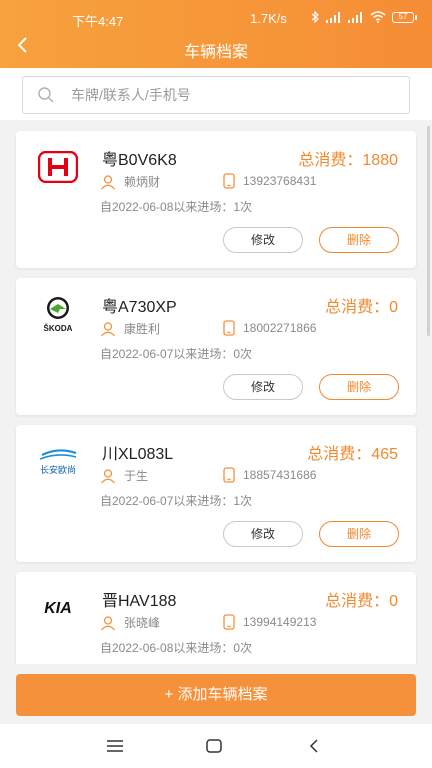 This screenshot has width=432, height=768. What do you see at coordinates (98, 21) in the screenshot?
I see `status-time: 下午4:47` at bounding box center [98, 21].